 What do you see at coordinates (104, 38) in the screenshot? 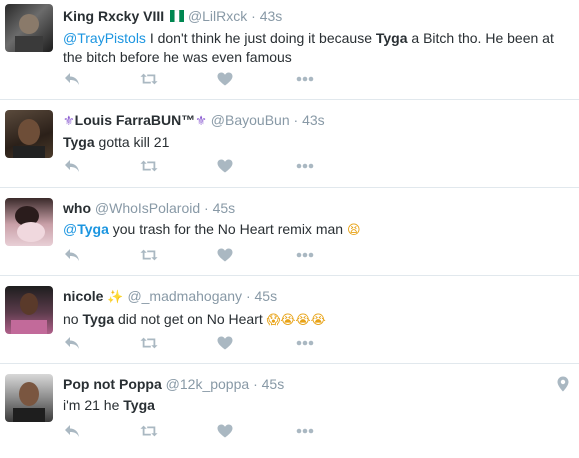
I see `mention-link: @TrayPistols` at bounding box center [104, 38].